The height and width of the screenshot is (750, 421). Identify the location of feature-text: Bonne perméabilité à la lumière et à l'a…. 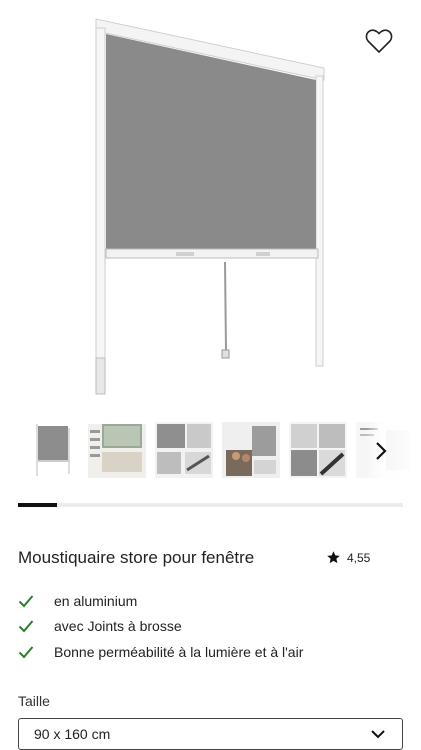
(179, 651).